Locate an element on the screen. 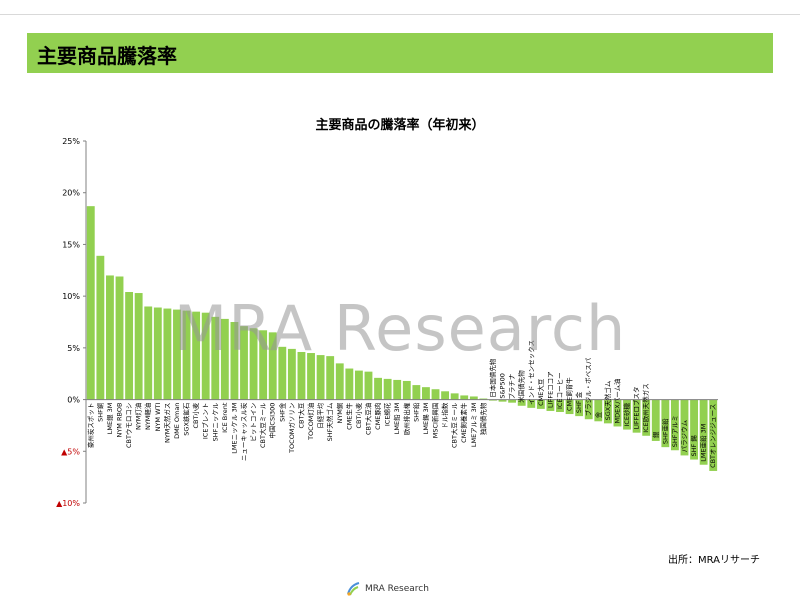 This screenshot has width=800, height=600. footer-logo: MRA Research is located at coordinates (387, 589).